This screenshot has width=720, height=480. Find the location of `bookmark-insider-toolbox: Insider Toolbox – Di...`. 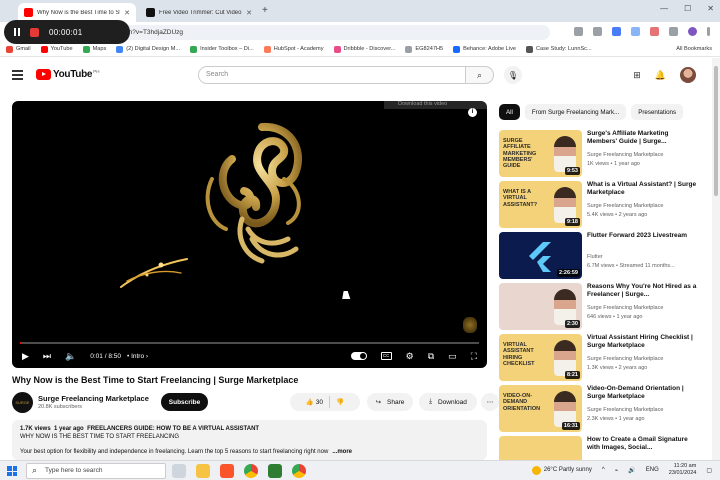

bookmark-insider-toolbox: Insider Toolbox – Di... is located at coordinates (222, 49).